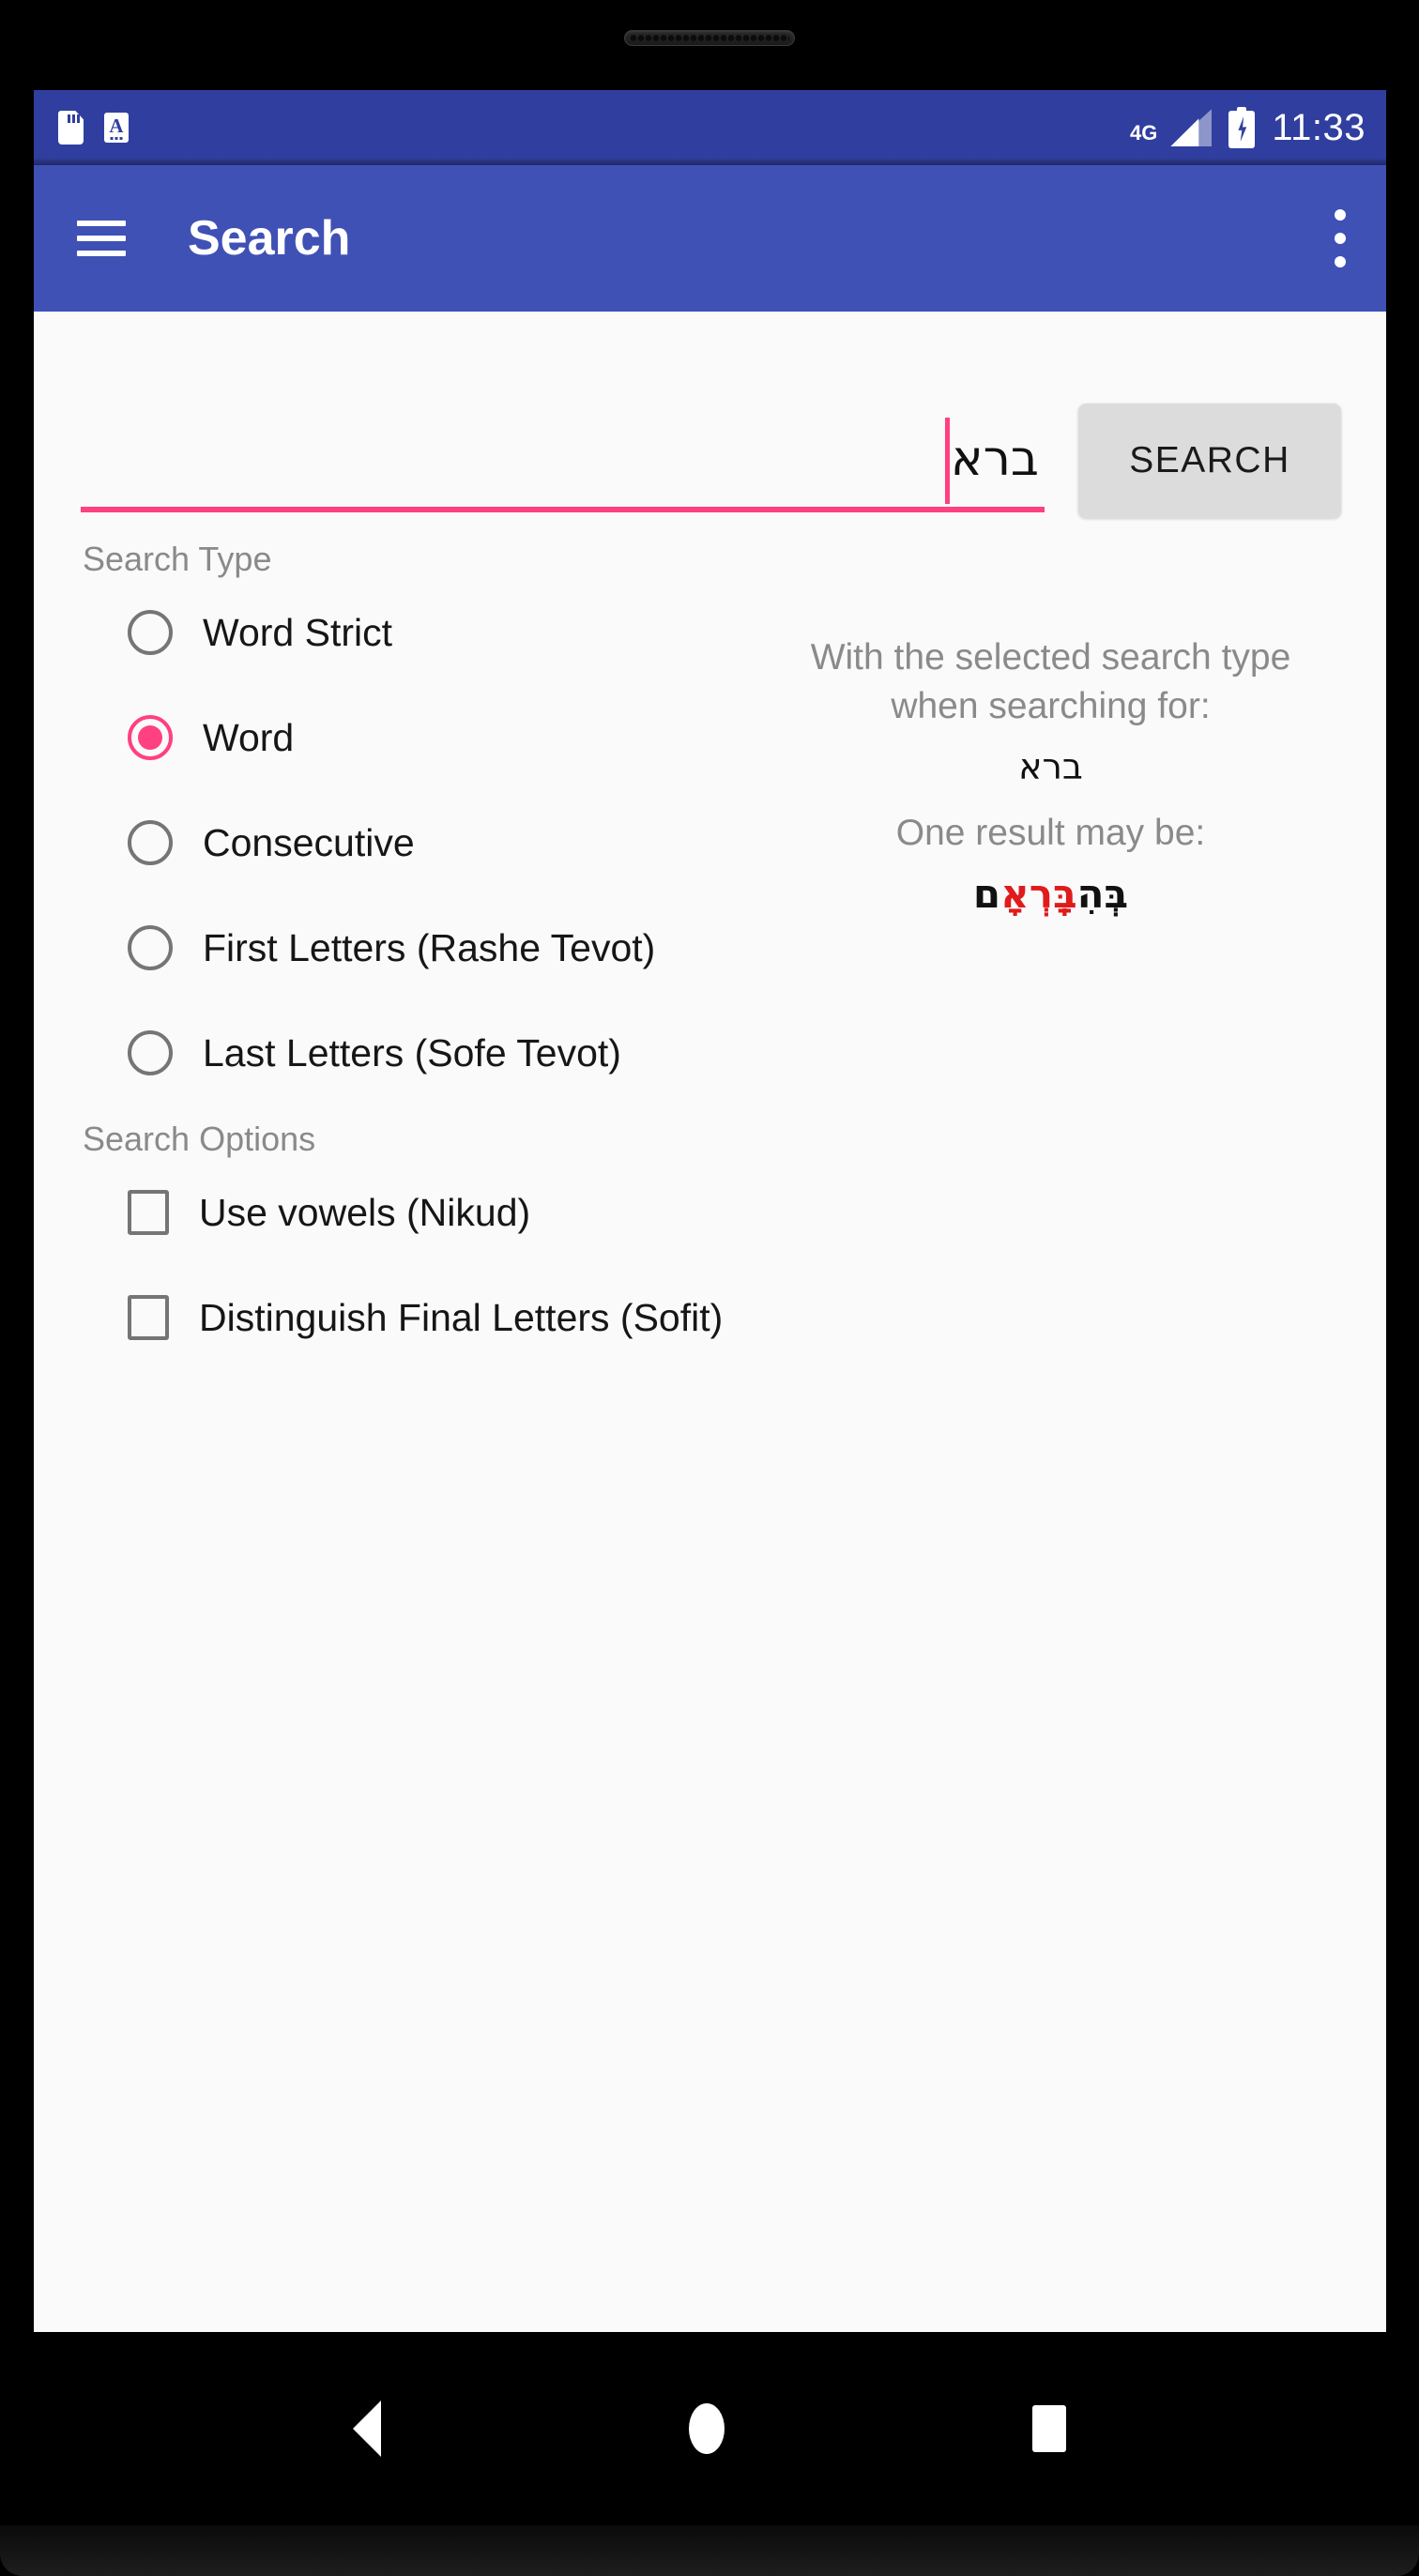 The image size is (1419, 2576). I want to click on battery-charging-icon, so click(1242, 127).